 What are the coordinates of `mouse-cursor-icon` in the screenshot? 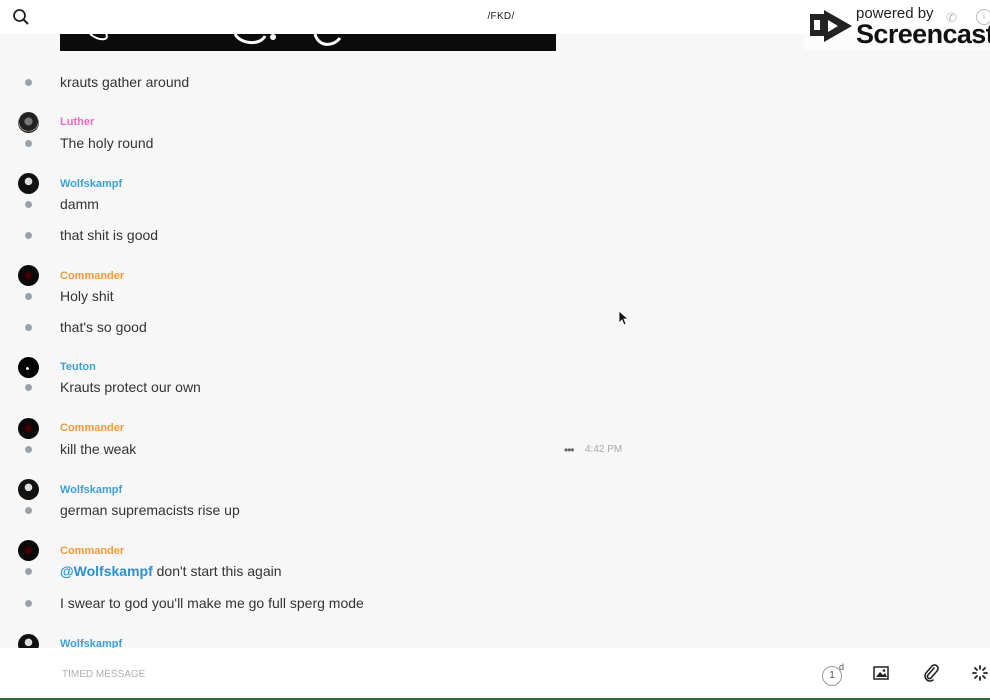 It's located at (624, 318).